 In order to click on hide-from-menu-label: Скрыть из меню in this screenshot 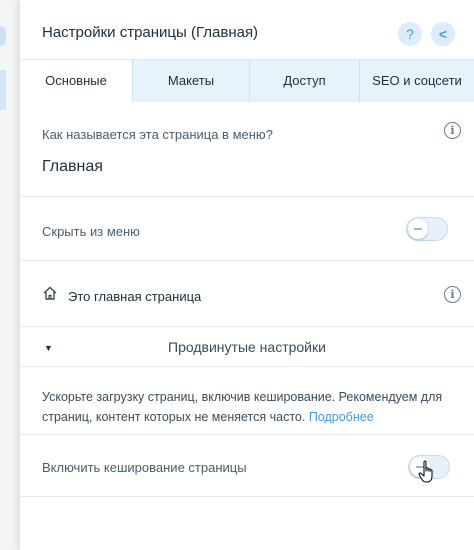, I will do `click(91, 231)`.